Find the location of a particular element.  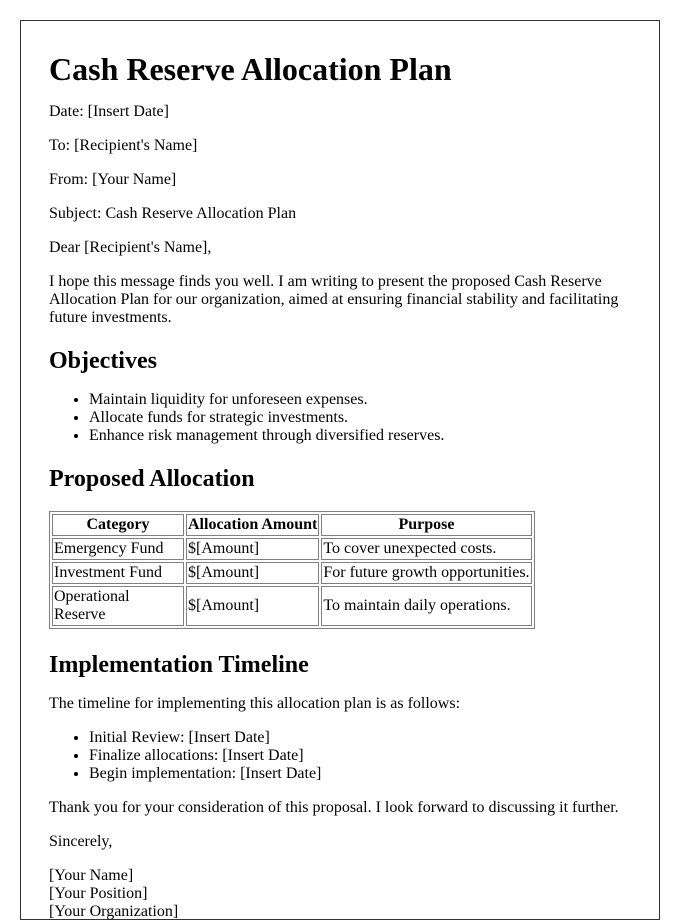

salutation: Dear [Recipient's Name], is located at coordinates (130, 247).